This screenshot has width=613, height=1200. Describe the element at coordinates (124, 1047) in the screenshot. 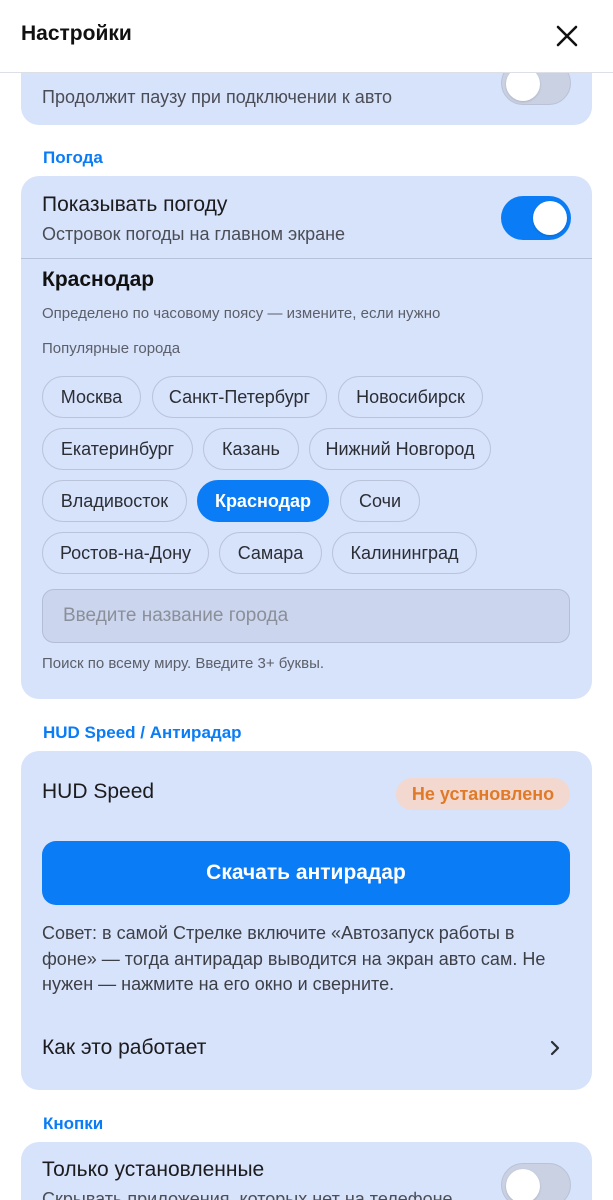

I see `how-it-works-label: Как это работает` at that location.